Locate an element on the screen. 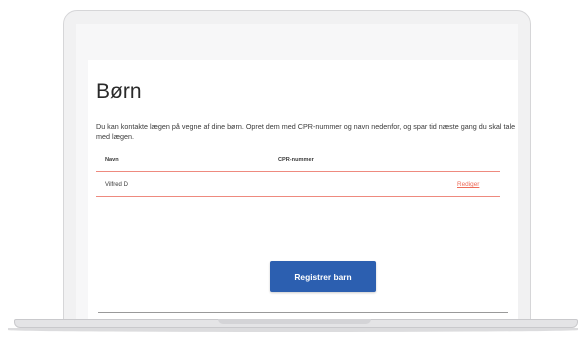  edit-child-link: Rediger is located at coordinates (468, 184).